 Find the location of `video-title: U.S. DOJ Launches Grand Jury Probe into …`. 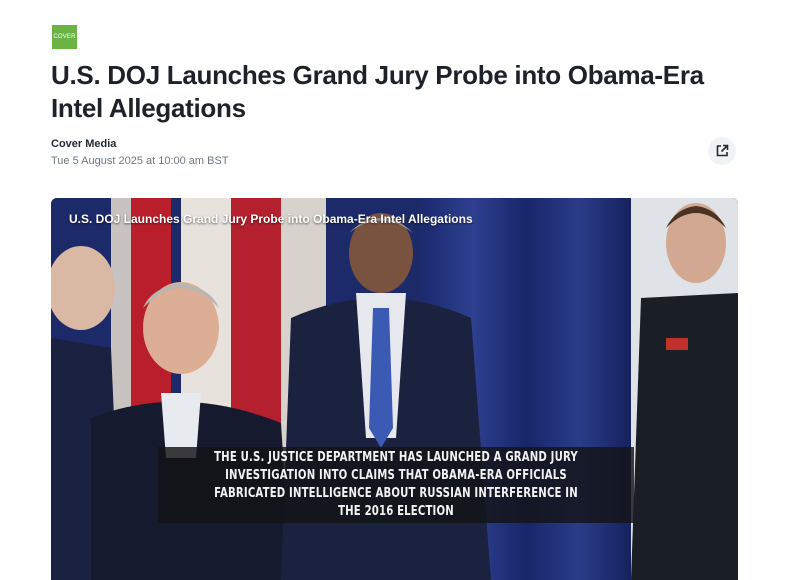

video-title: U.S. DOJ Launches Grand Jury Probe into … is located at coordinates (271, 219).